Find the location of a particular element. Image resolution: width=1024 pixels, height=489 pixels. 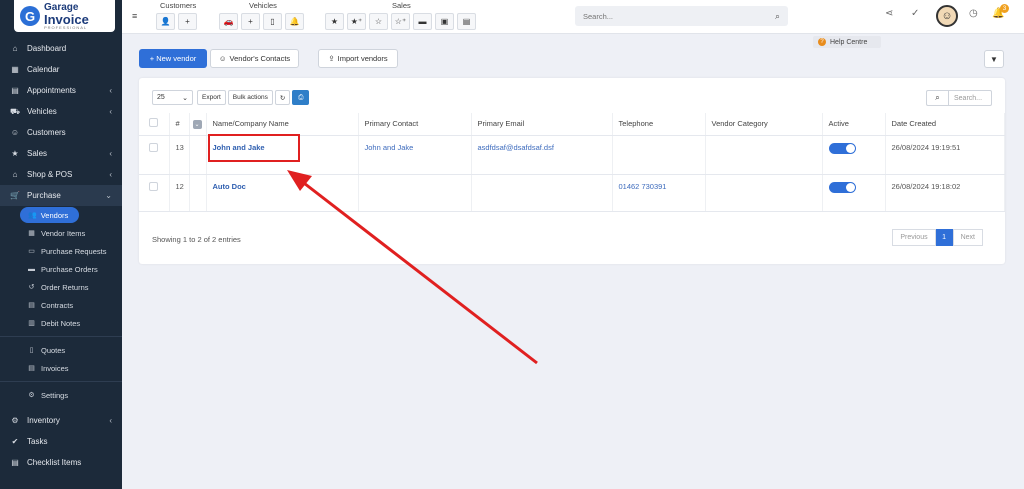

sidebar-subitem-vendor-items: ▦ Vendor Items is located at coordinates (61, 233).